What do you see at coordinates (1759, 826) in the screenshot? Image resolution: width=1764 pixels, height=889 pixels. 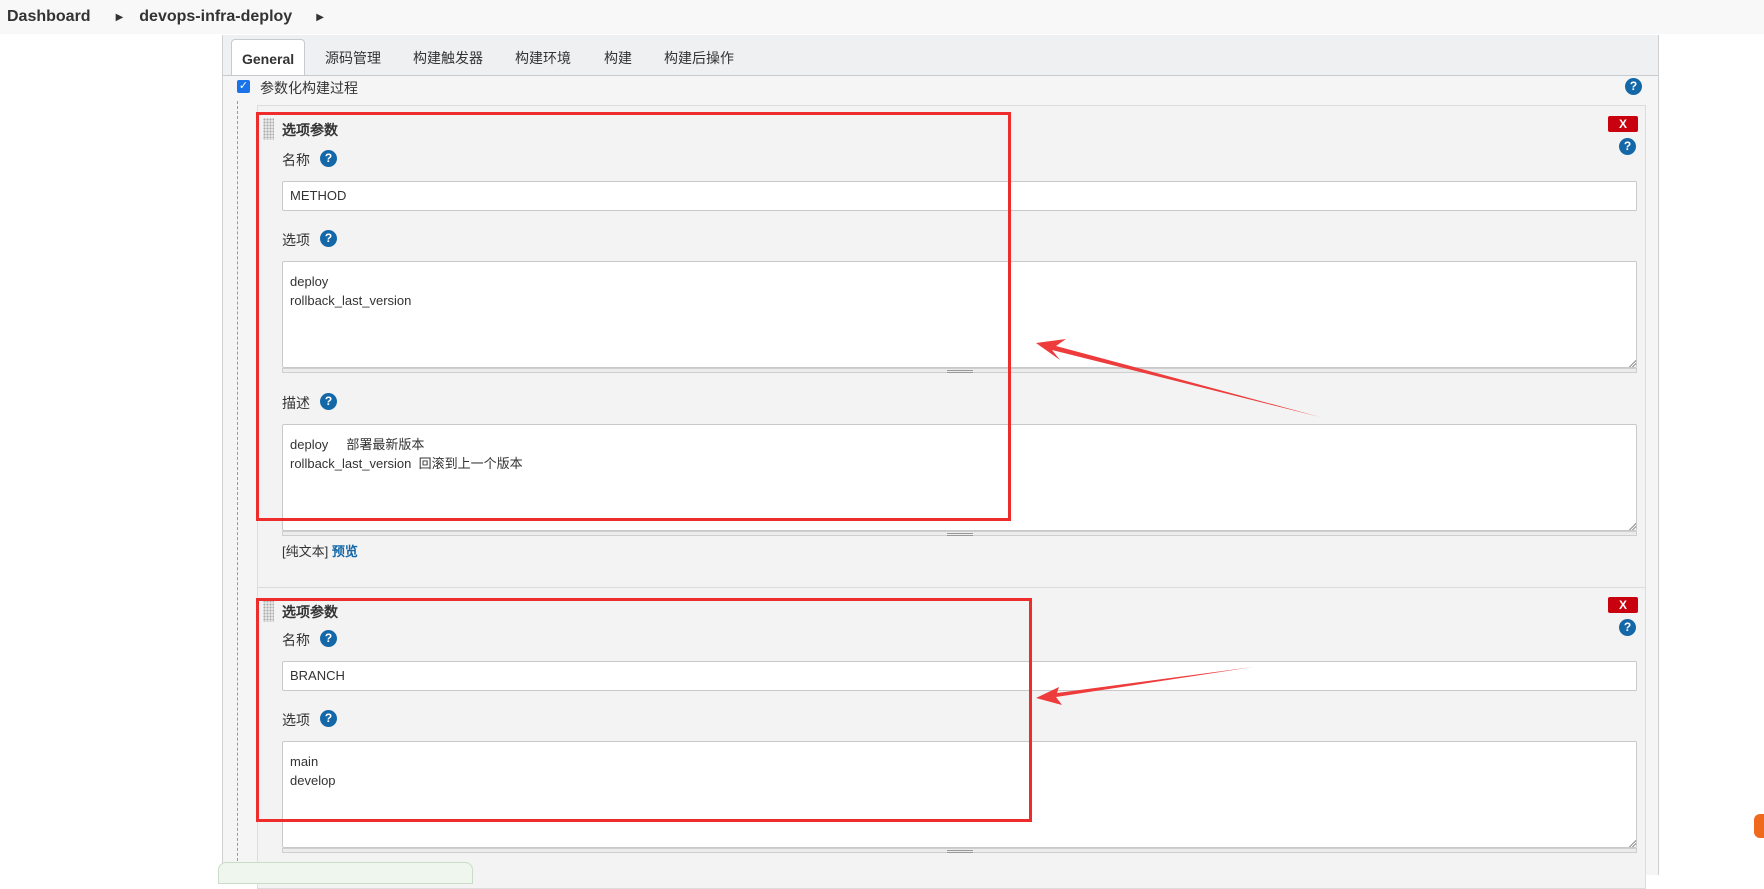 I see `side-widget-icon` at bounding box center [1759, 826].